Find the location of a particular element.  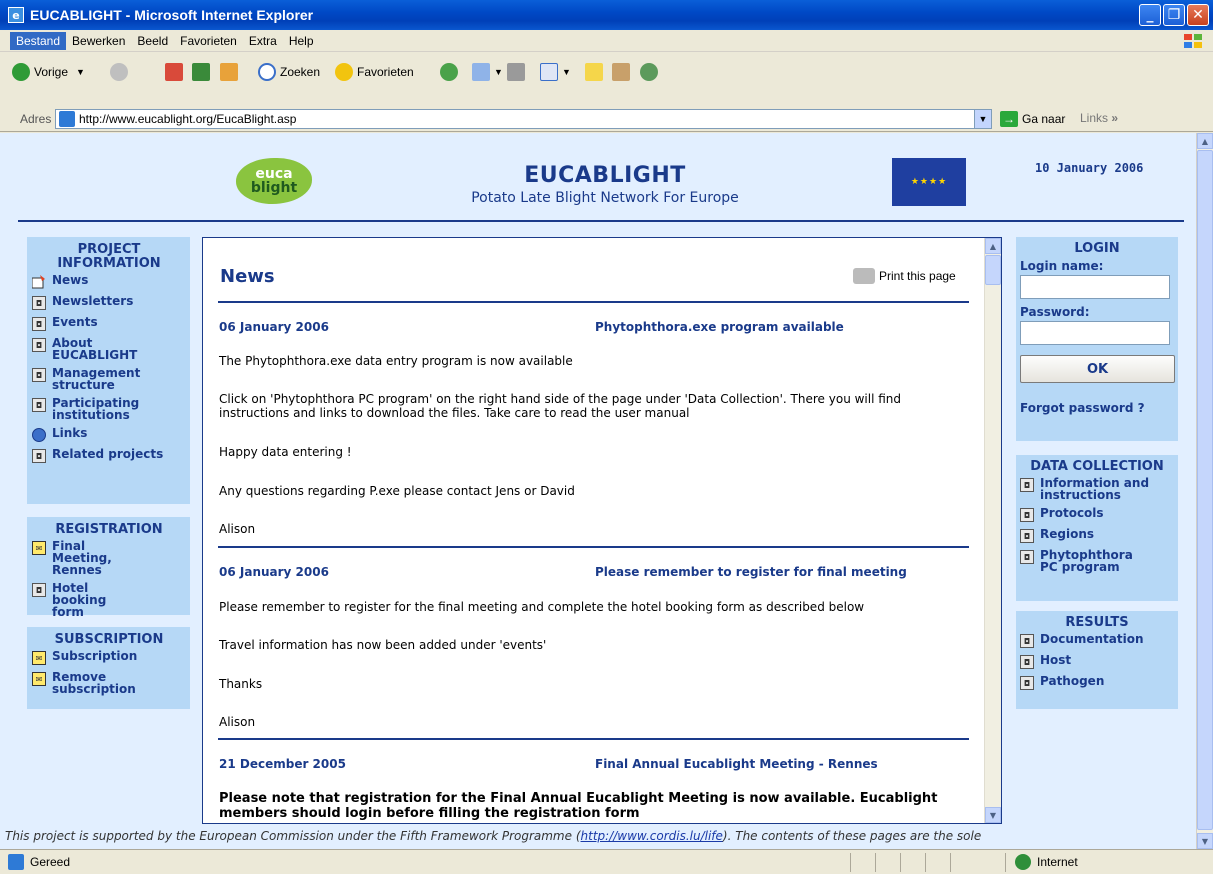

edit-button: ▼ is located at coordinates (555, 72).